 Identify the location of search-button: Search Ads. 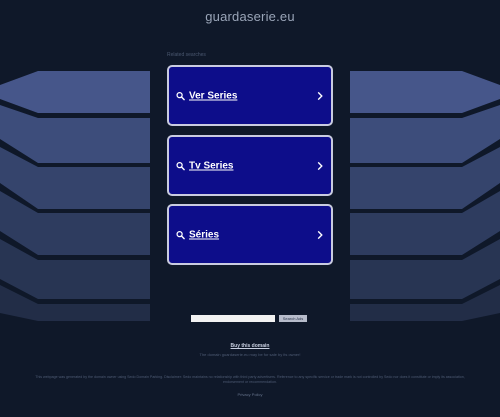
(293, 318).